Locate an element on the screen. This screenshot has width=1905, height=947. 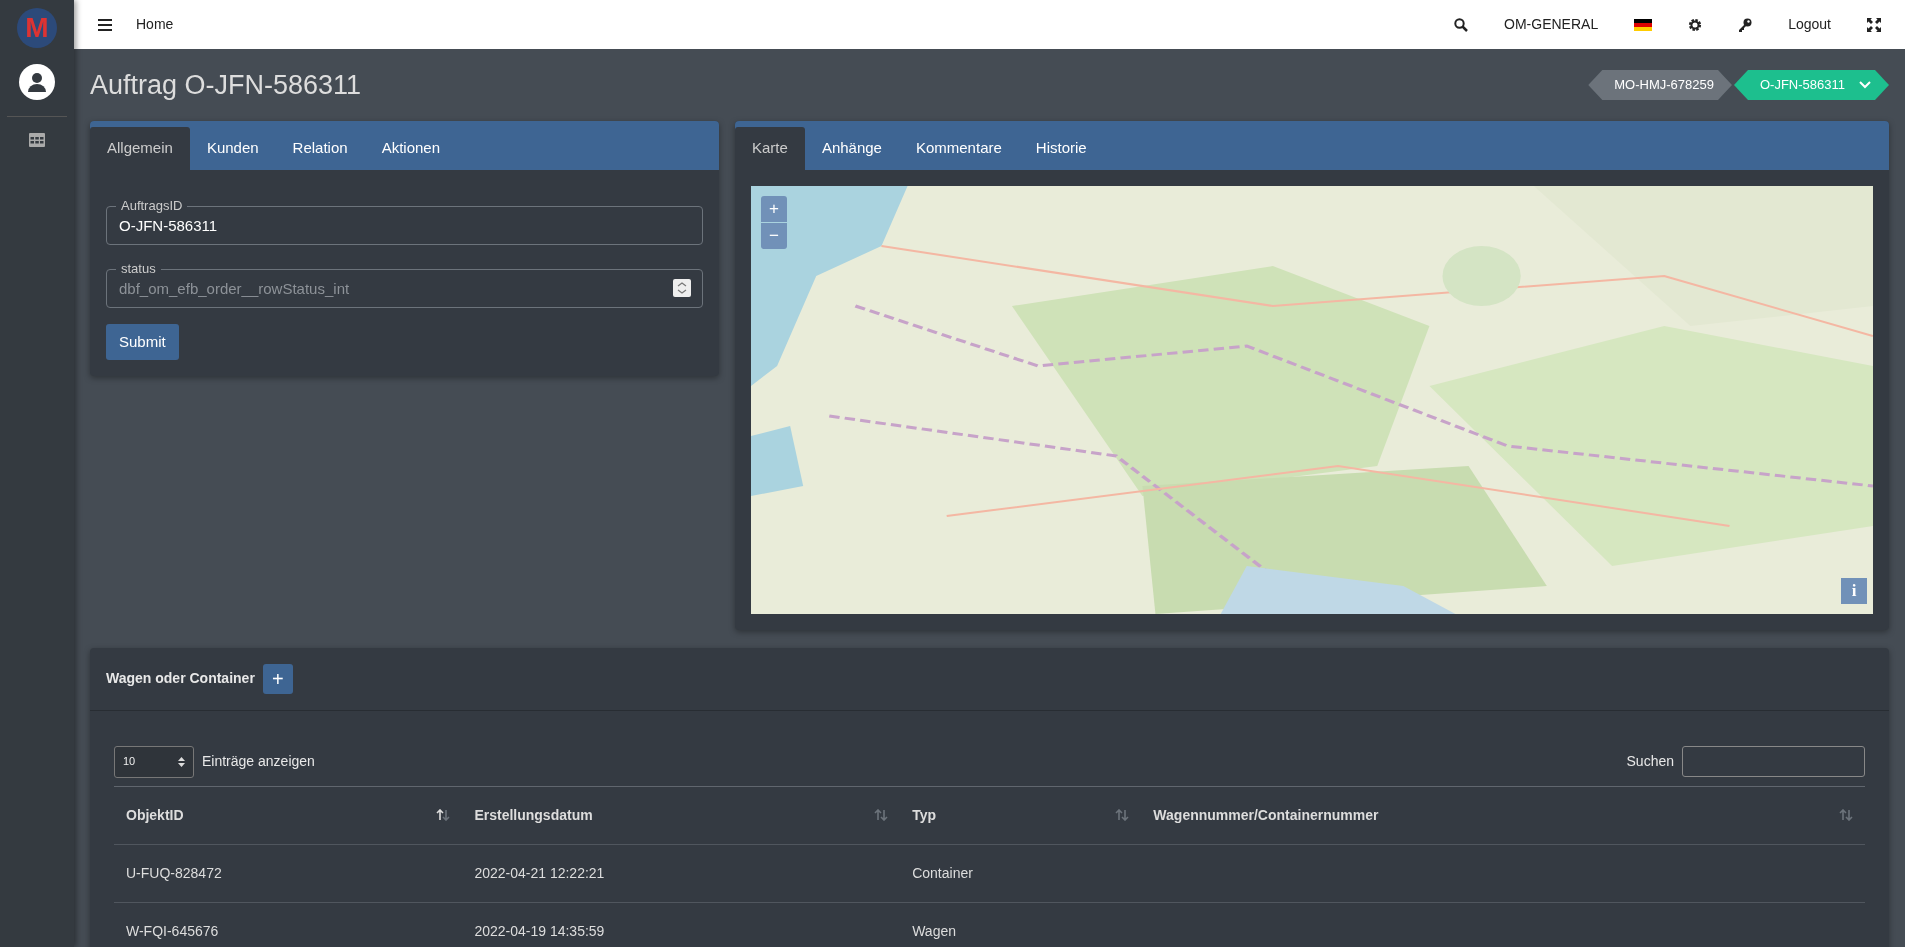
zoom-out-button: − is located at coordinates (774, 235).